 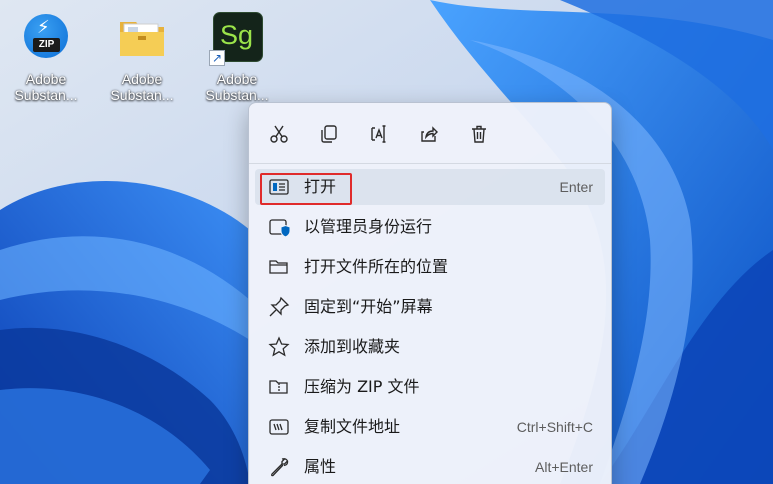 I want to click on shield-icon, so click(x=279, y=228).